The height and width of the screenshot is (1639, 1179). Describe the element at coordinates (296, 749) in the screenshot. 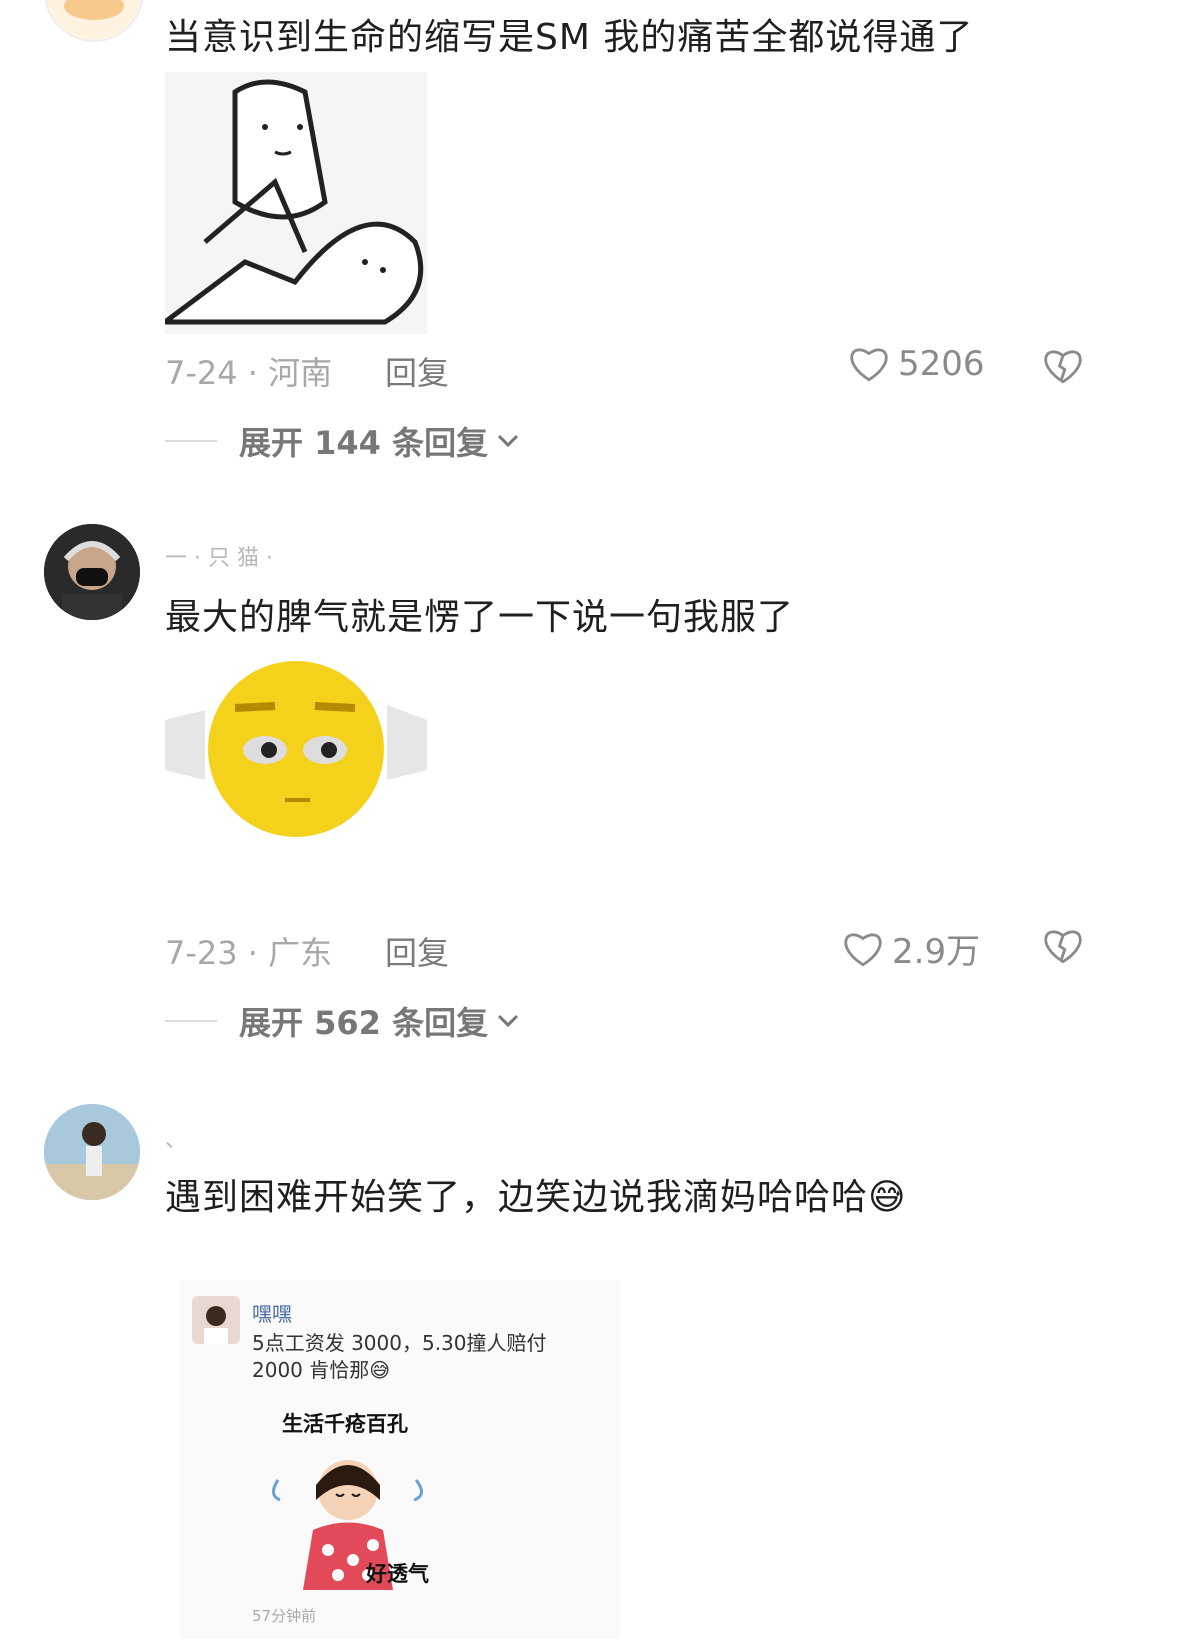

I see `emoji-sticker` at that location.